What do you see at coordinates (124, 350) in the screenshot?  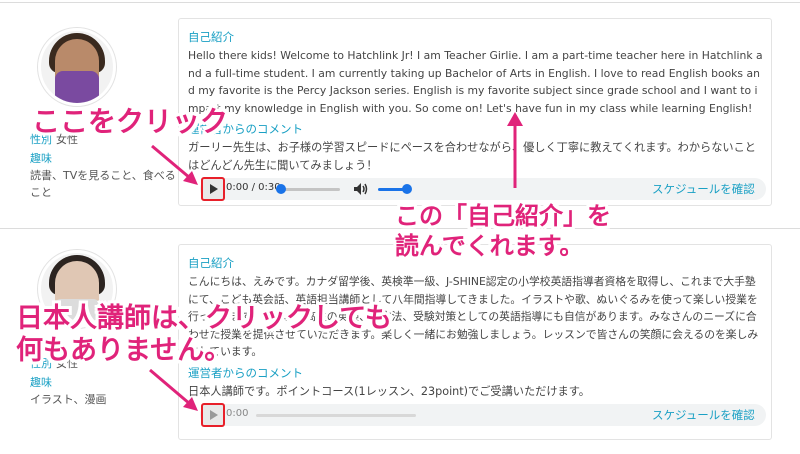 I see `annotation-japanese-line2: 何もありません。` at bounding box center [124, 350].